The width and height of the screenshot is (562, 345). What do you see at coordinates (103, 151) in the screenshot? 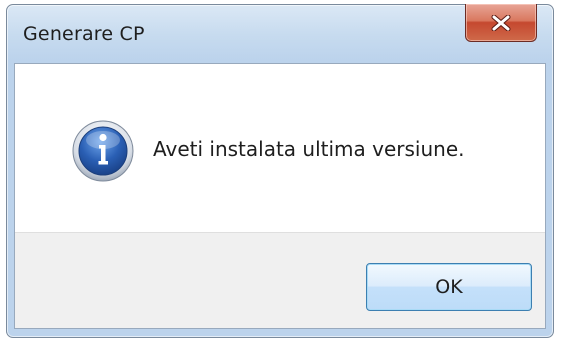
I see `info-icon` at bounding box center [103, 151].